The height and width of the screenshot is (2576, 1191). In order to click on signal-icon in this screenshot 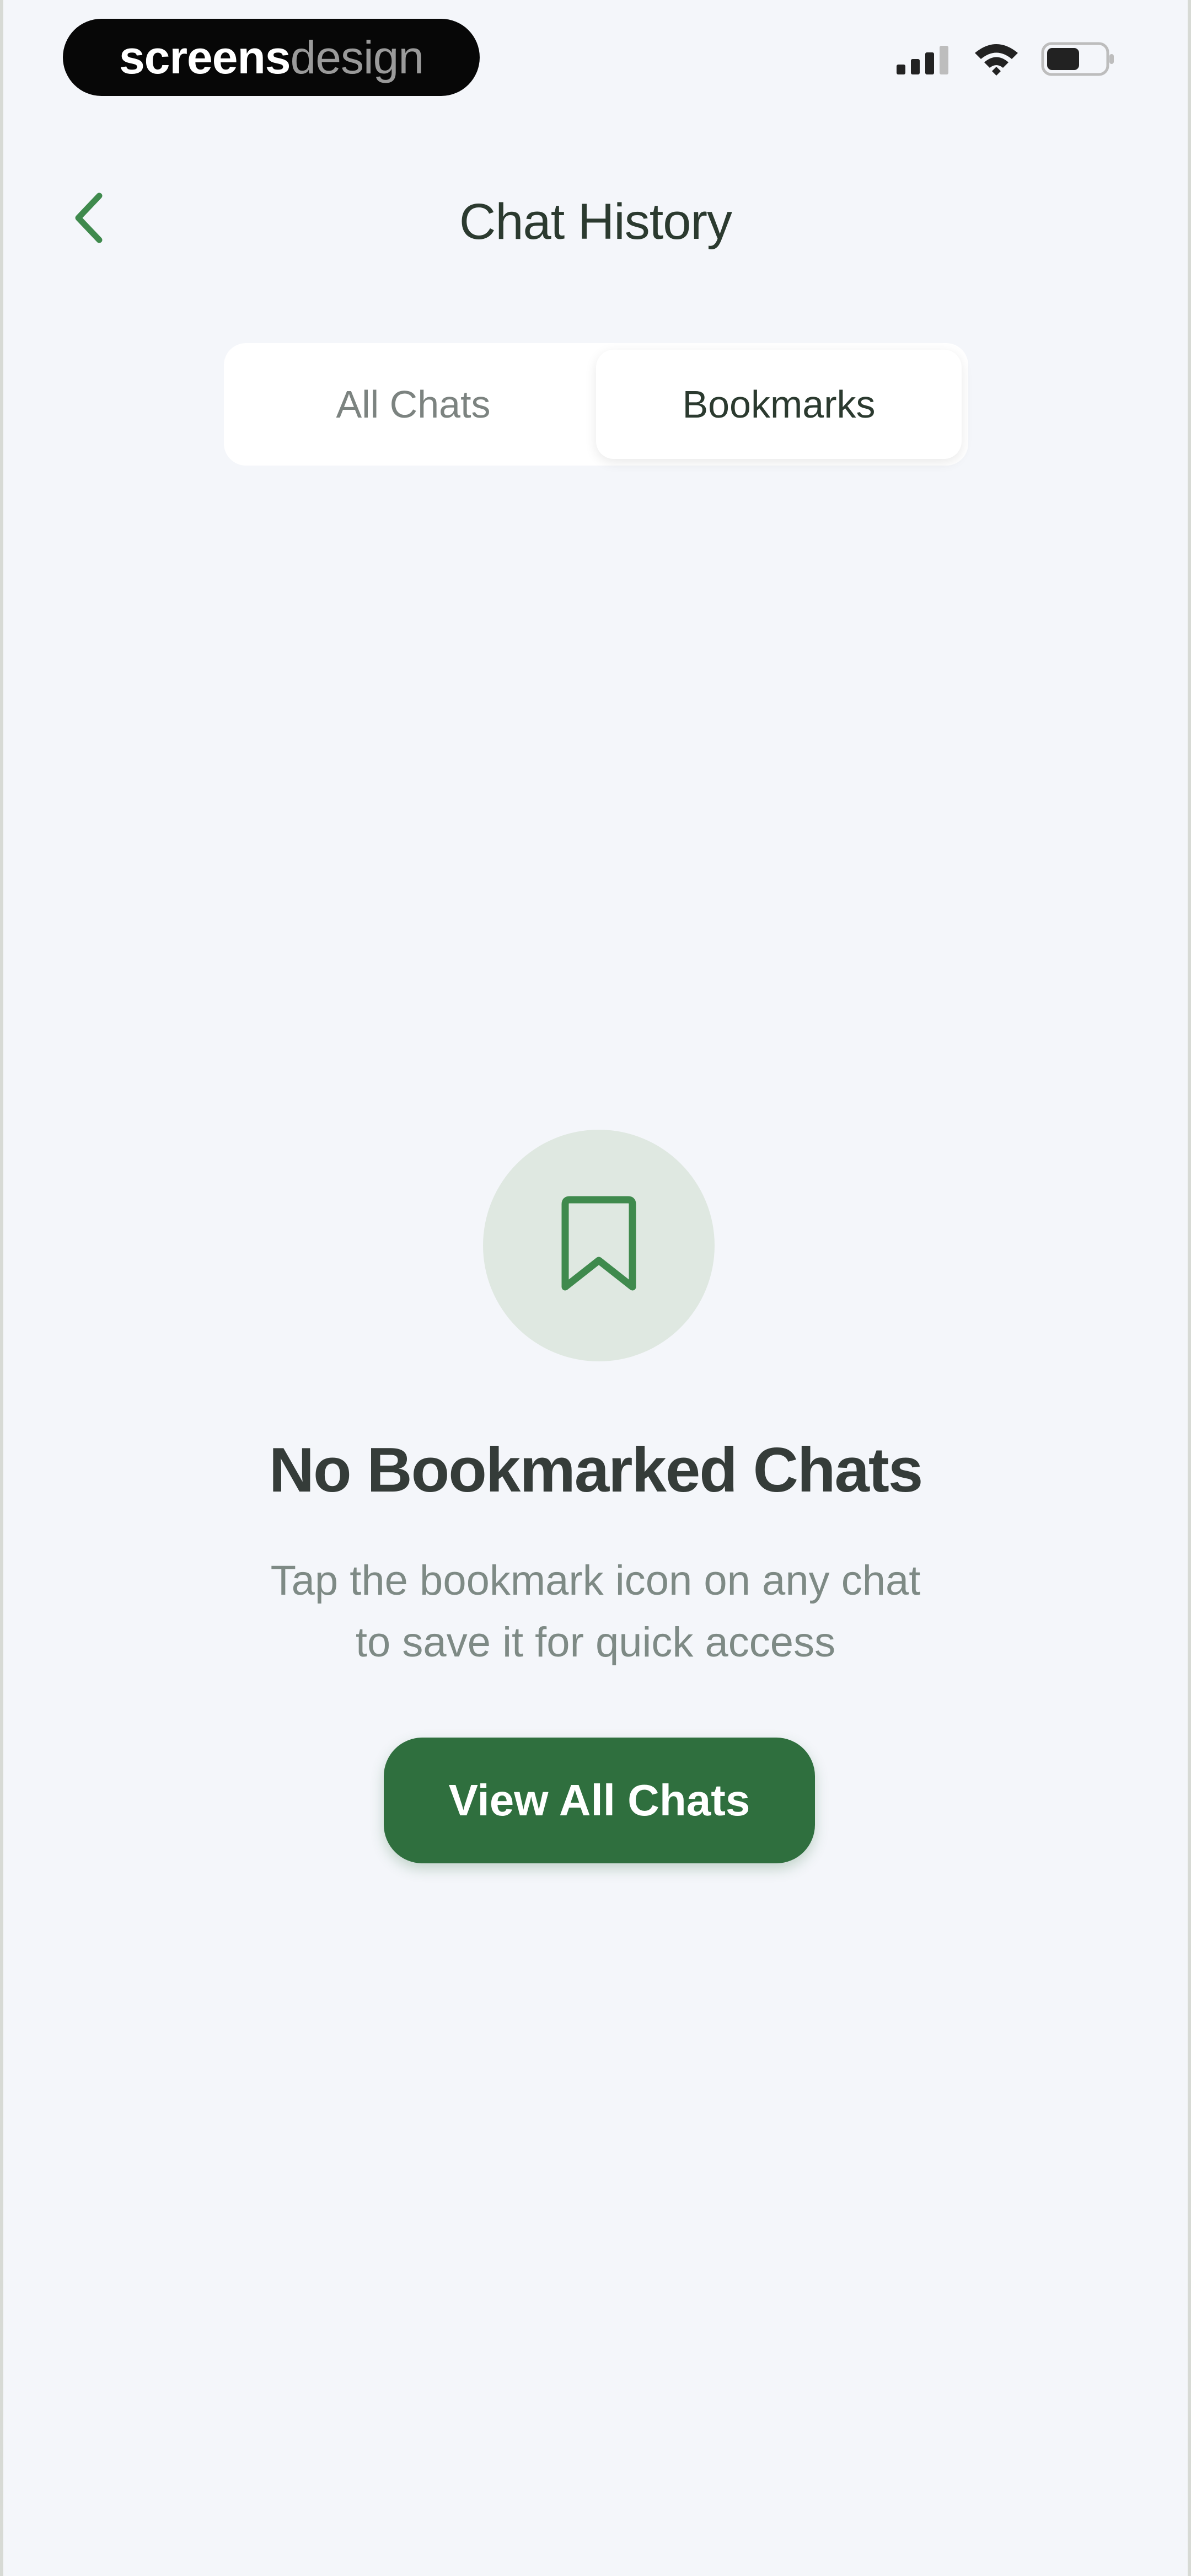, I will do `click(924, 60)`.